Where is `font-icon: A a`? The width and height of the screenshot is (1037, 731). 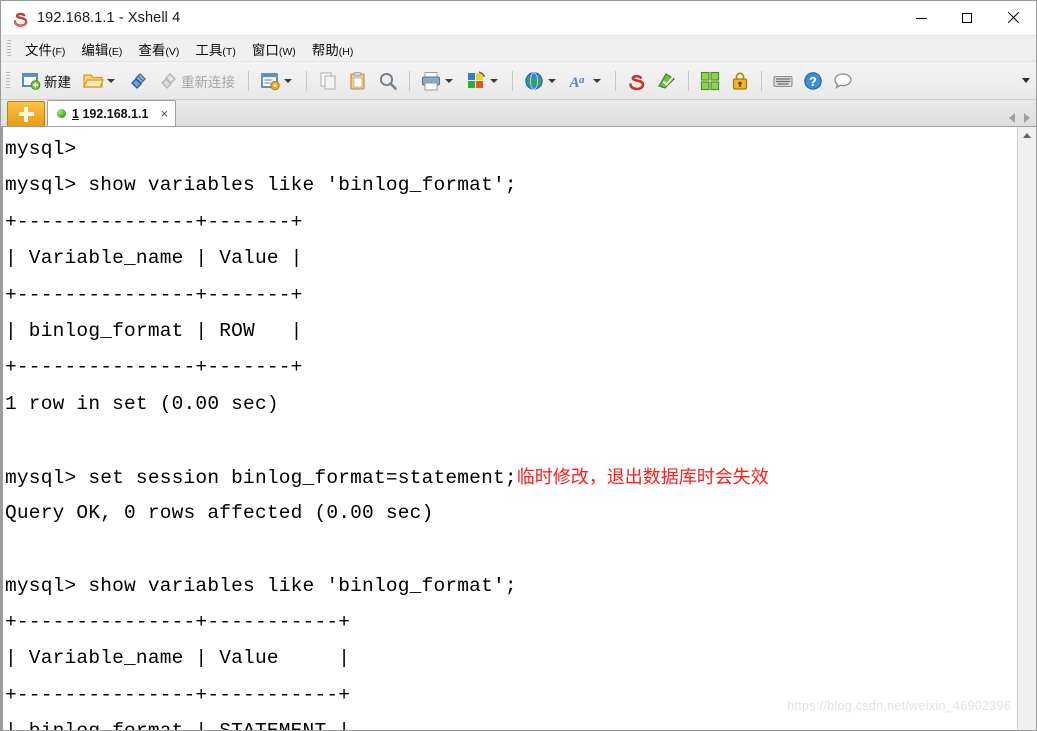
font-icon: A a is located at coordinates (579, 81).